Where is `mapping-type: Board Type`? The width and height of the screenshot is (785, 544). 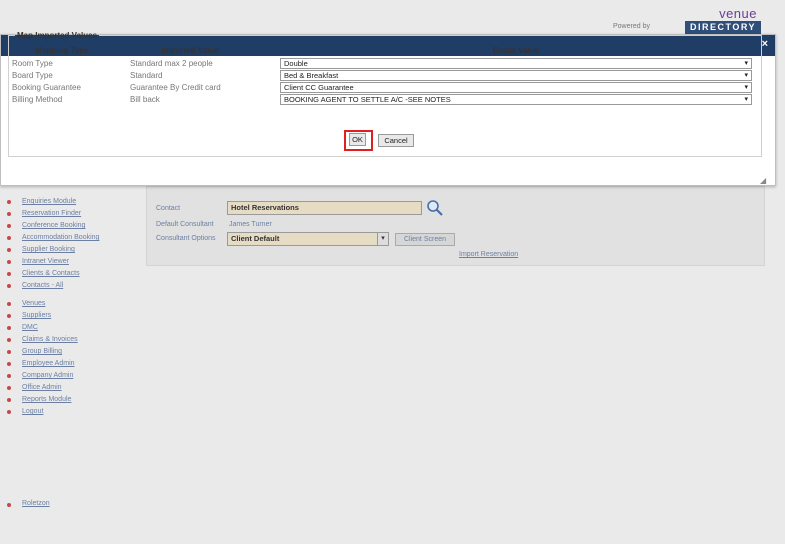
mapping-type: Board Type is located at coordinates (32, 75).